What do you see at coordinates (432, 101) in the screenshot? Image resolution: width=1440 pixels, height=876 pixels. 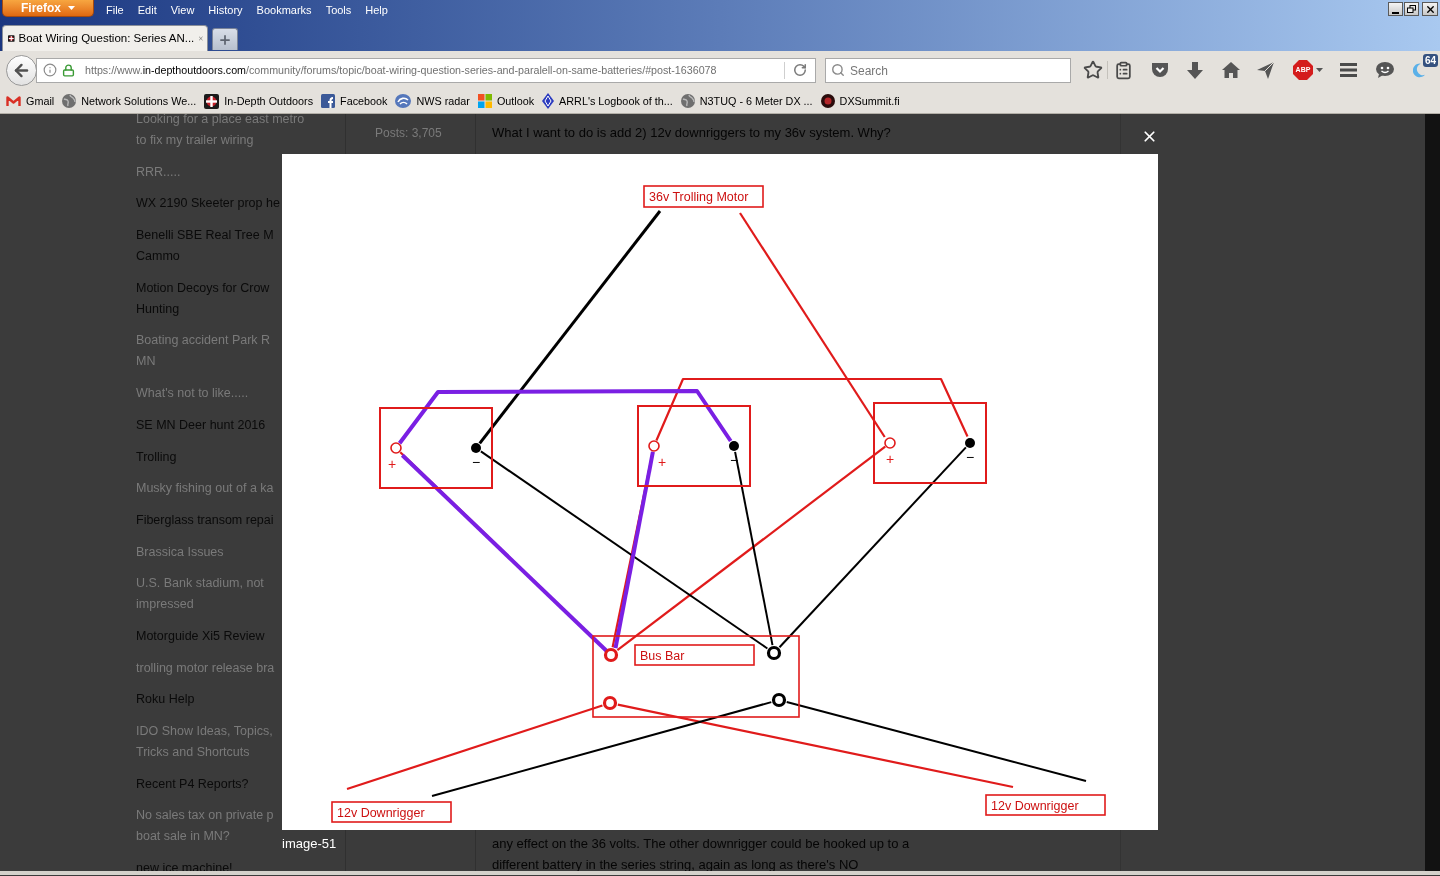 I see `bookmark-item: NWS radar` at bounding box center [432, 101].